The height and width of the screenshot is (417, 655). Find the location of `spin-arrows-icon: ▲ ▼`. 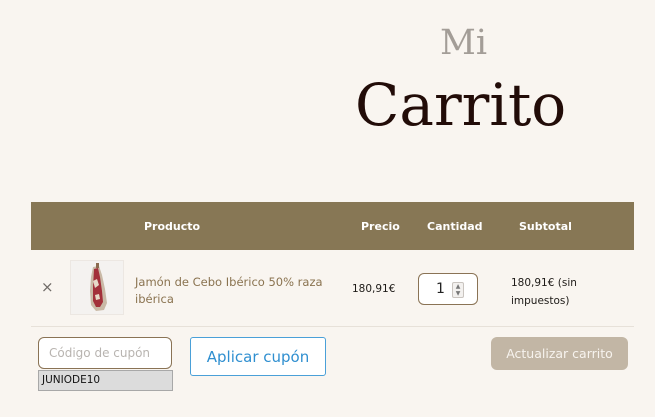

spin-arrows-icon: ▲ ▼ is located at coordinates (458, 290).